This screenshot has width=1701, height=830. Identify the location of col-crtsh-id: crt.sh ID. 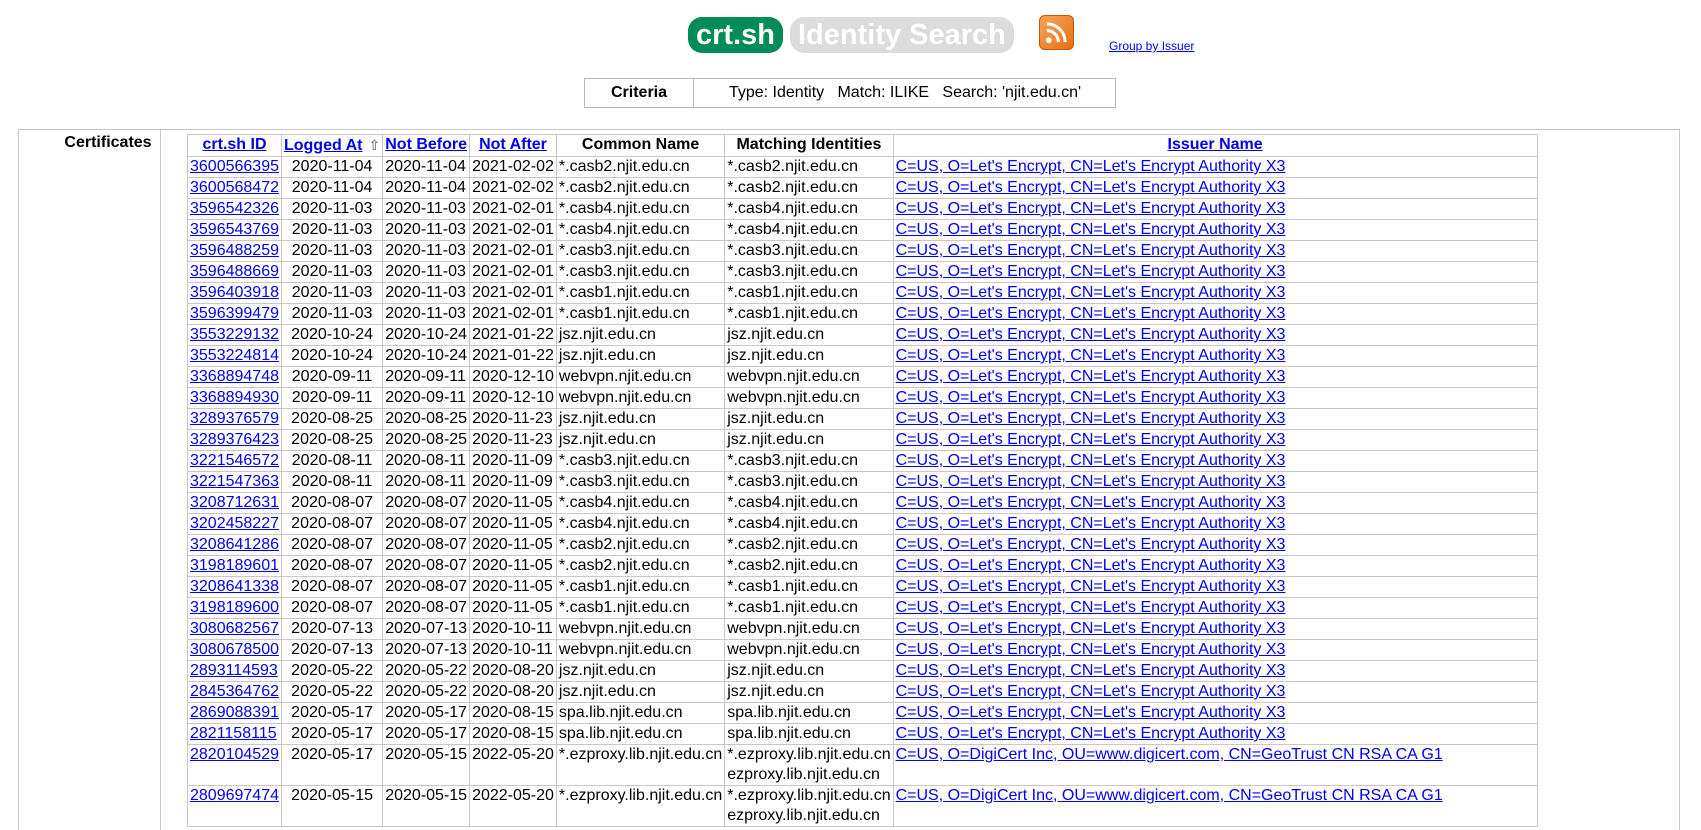
(234, 145).